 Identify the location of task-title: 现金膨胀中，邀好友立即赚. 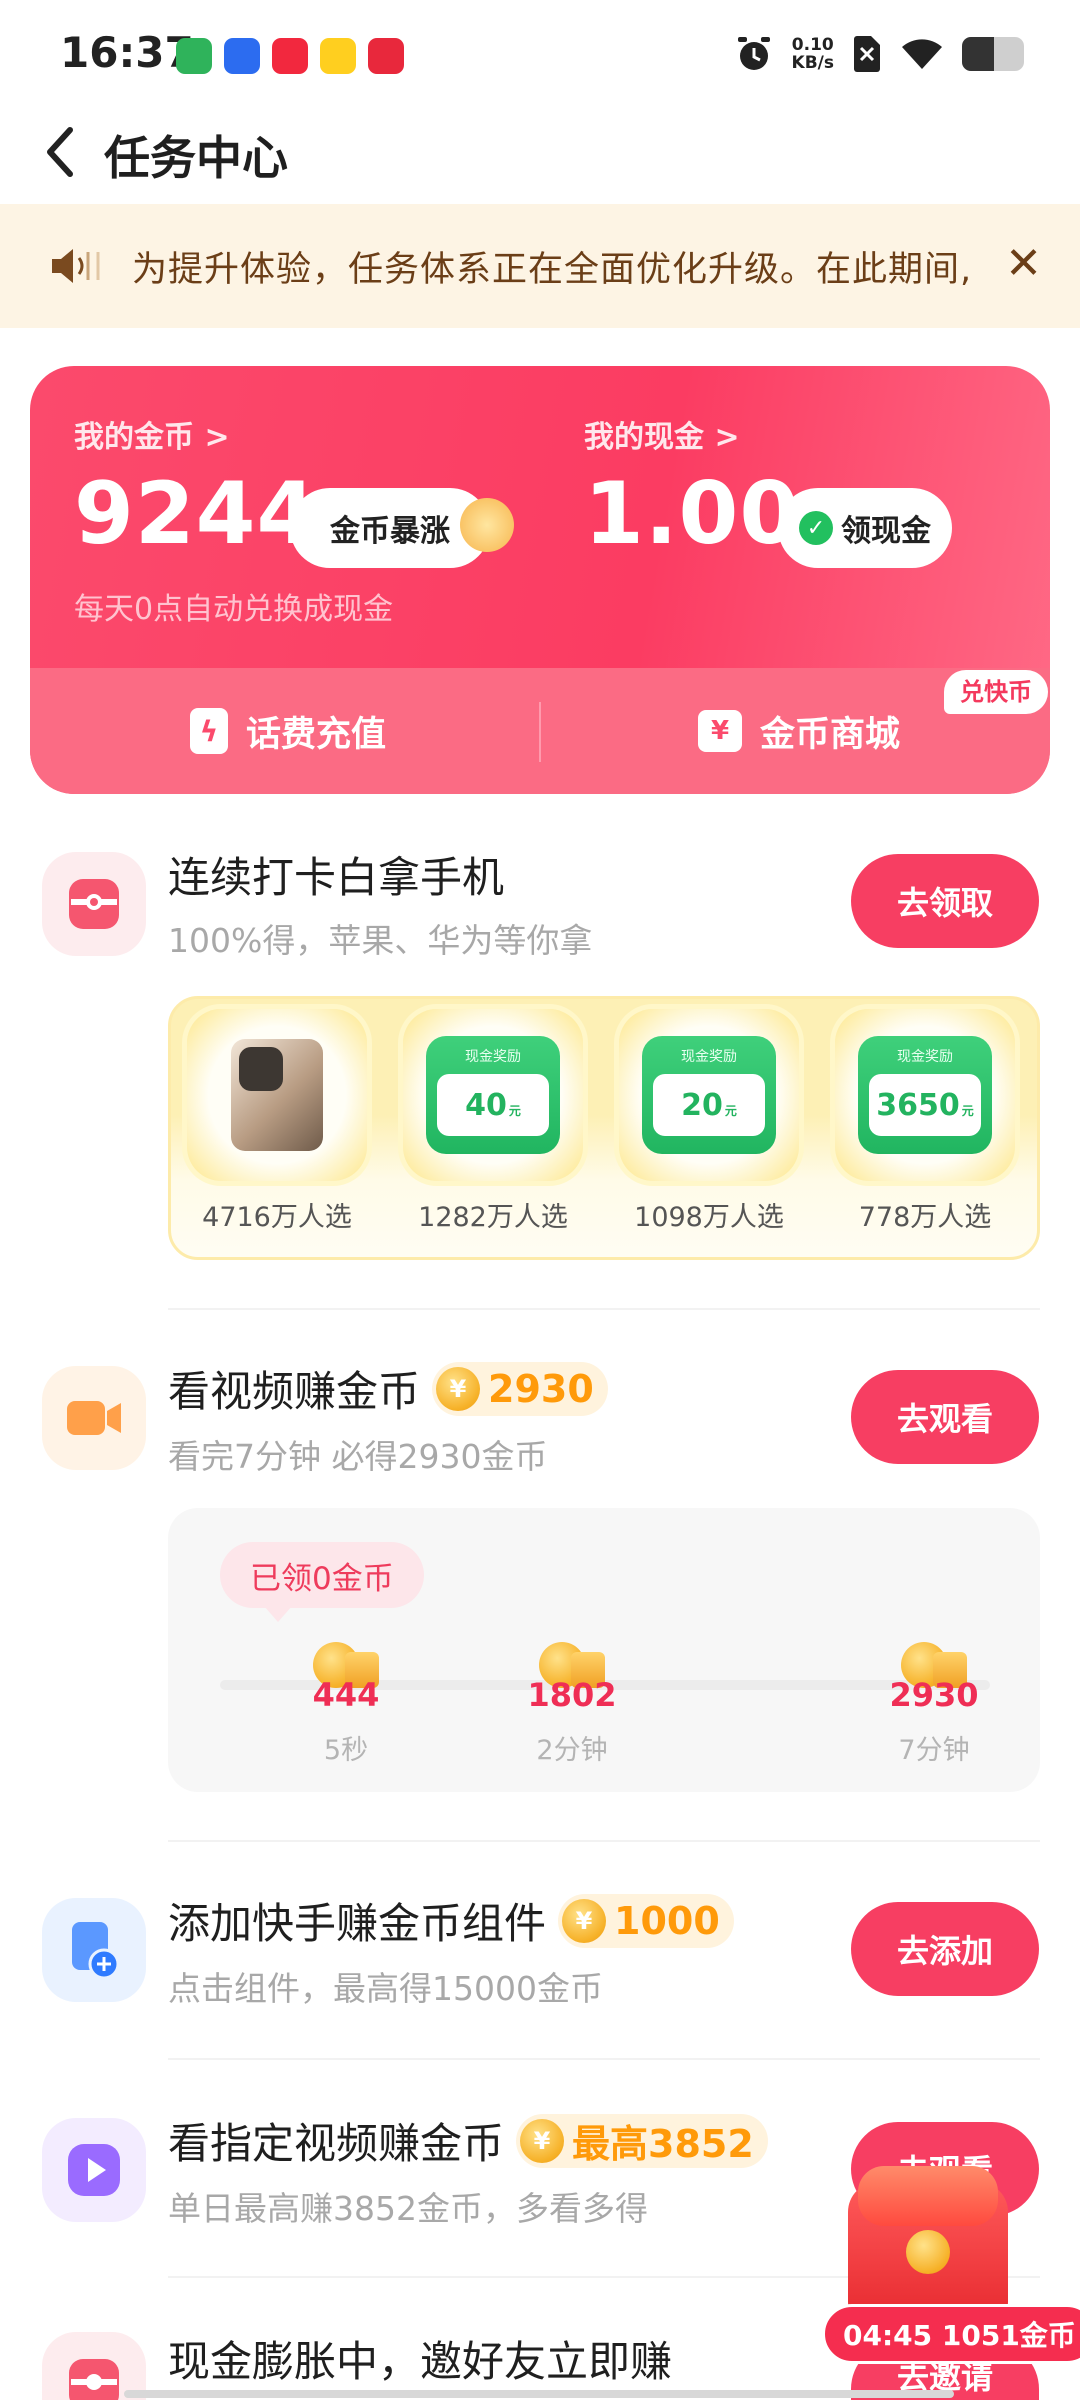
(420, 2361).